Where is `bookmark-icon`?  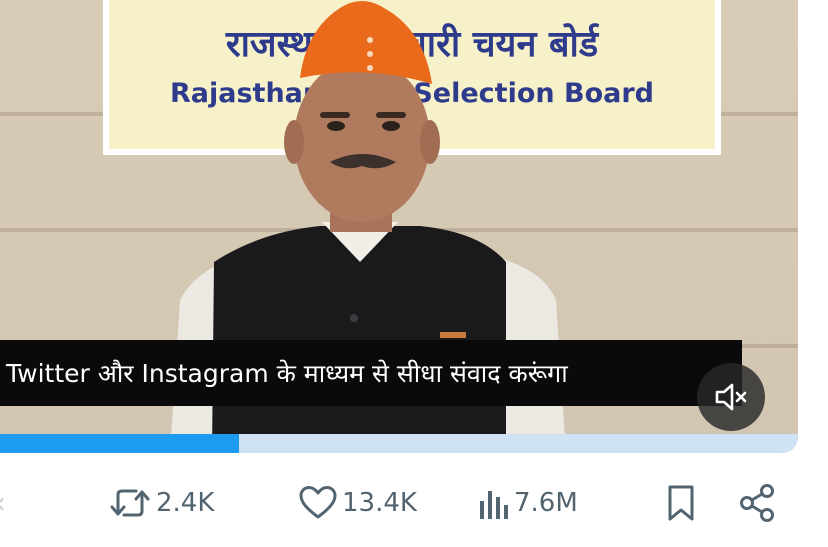
bookmark-icon is located at coordinates (681, 503).